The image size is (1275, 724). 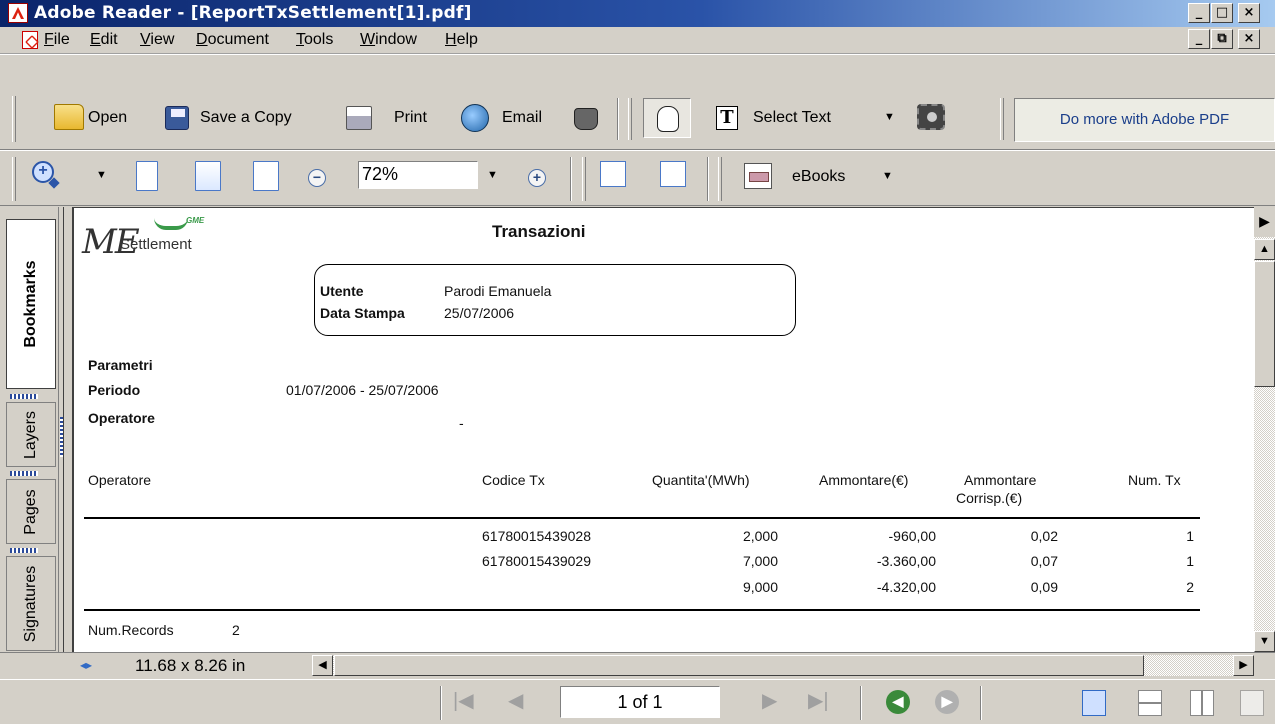 I want to click on table-cell-codice: 61780015439028, so click(x=537, y=536).